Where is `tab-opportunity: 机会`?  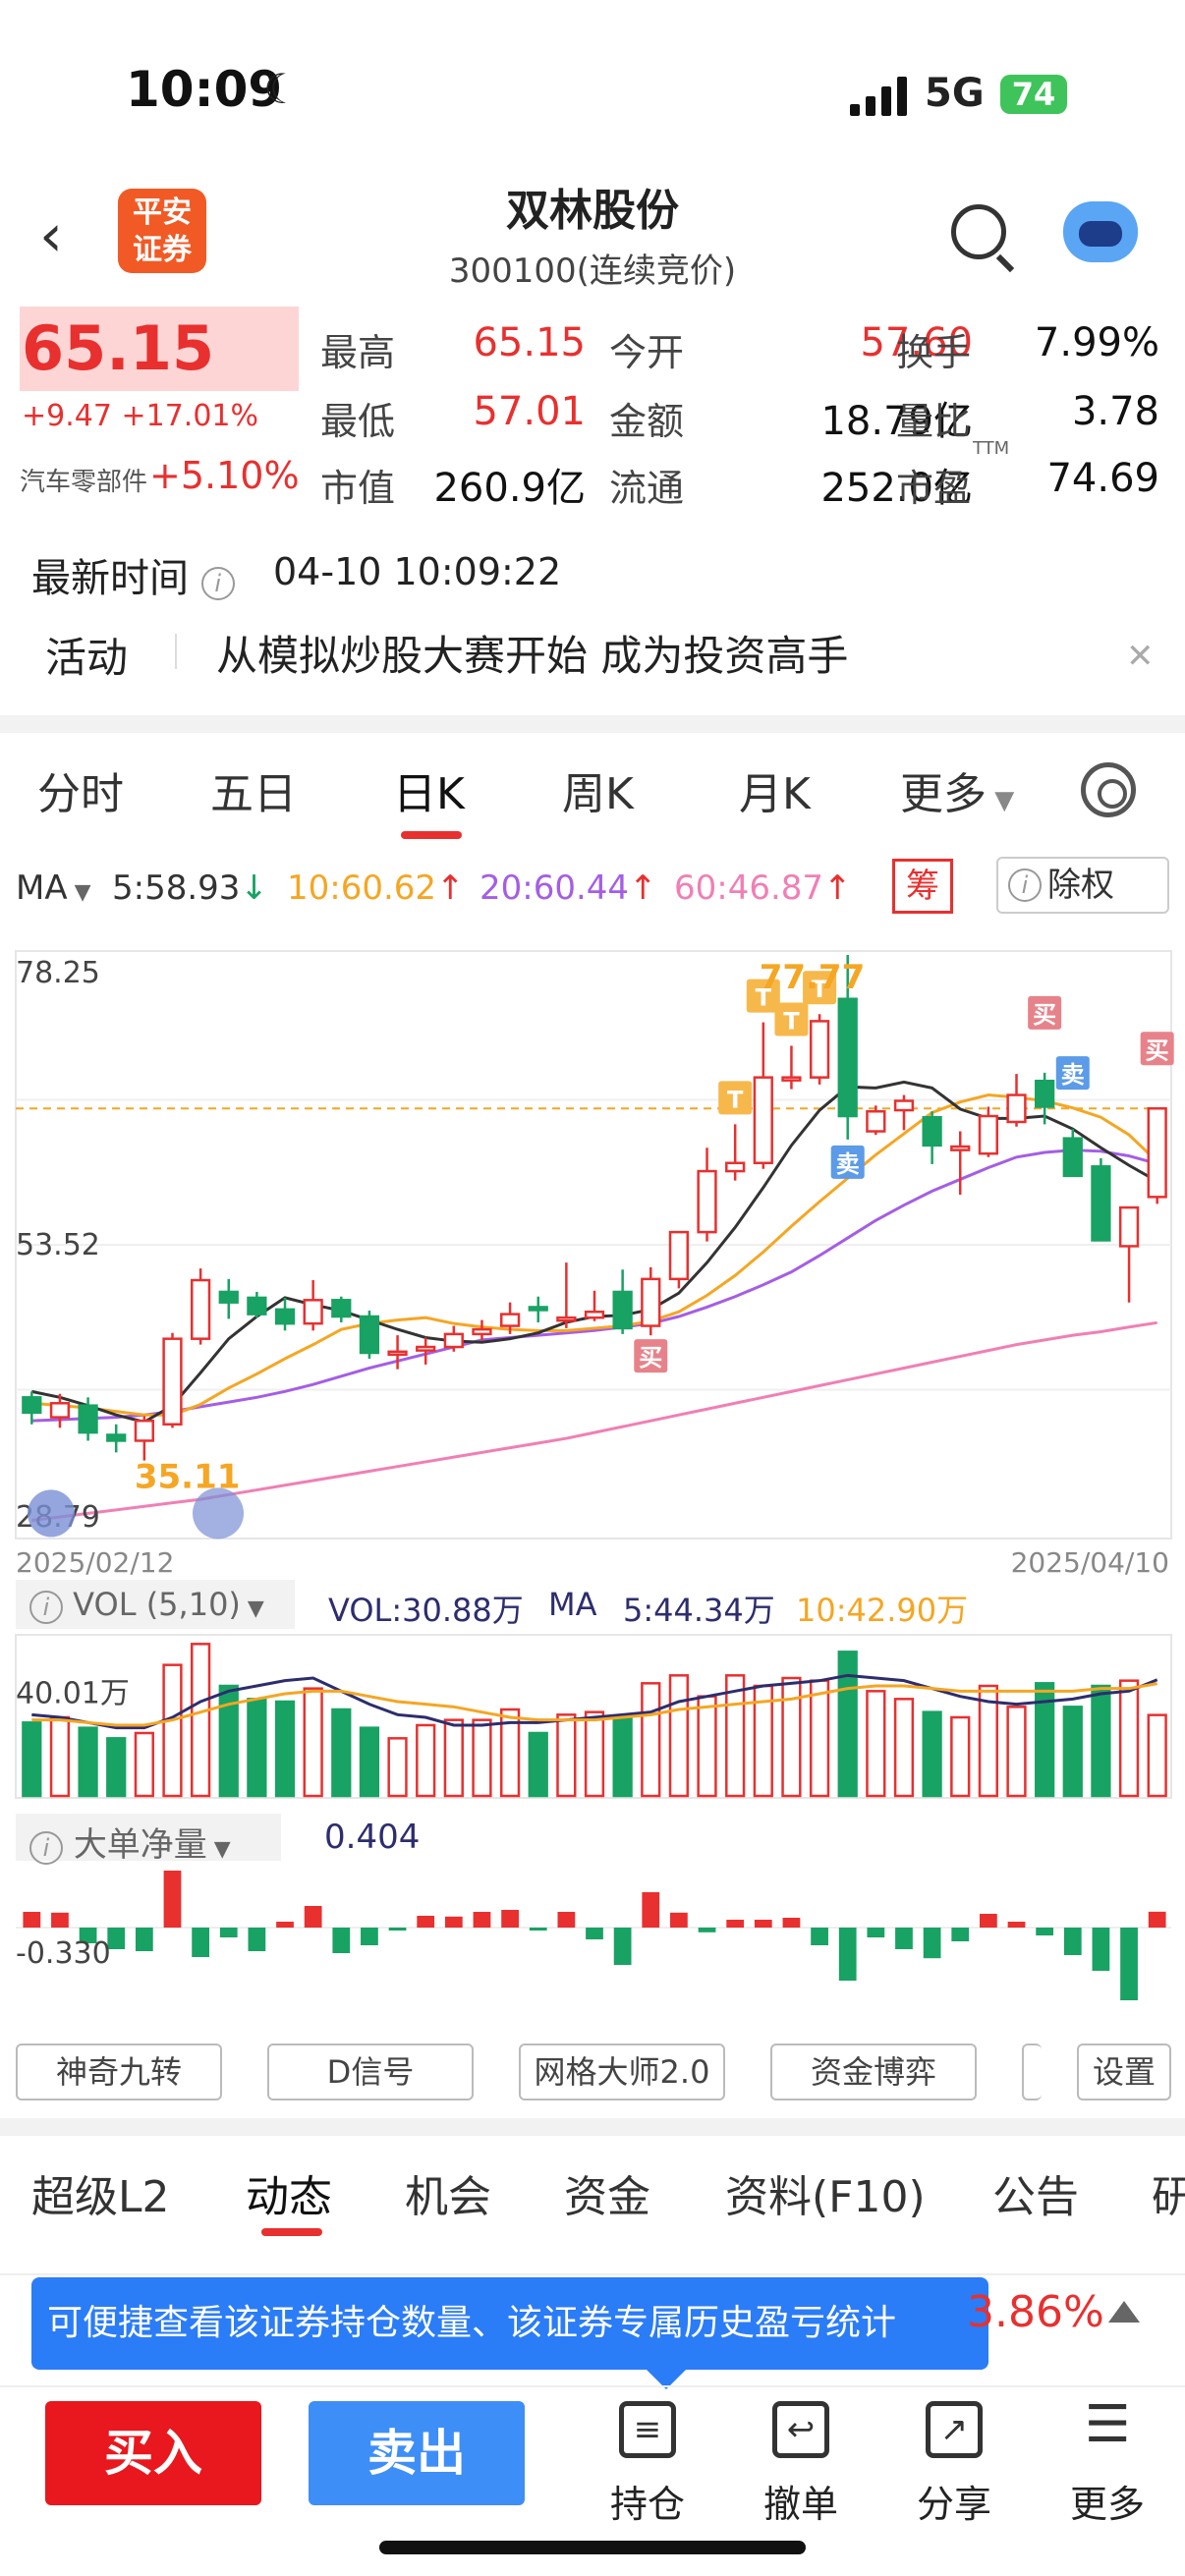 tab-opportunity: 机会 is located at coordinates (448, 2192).